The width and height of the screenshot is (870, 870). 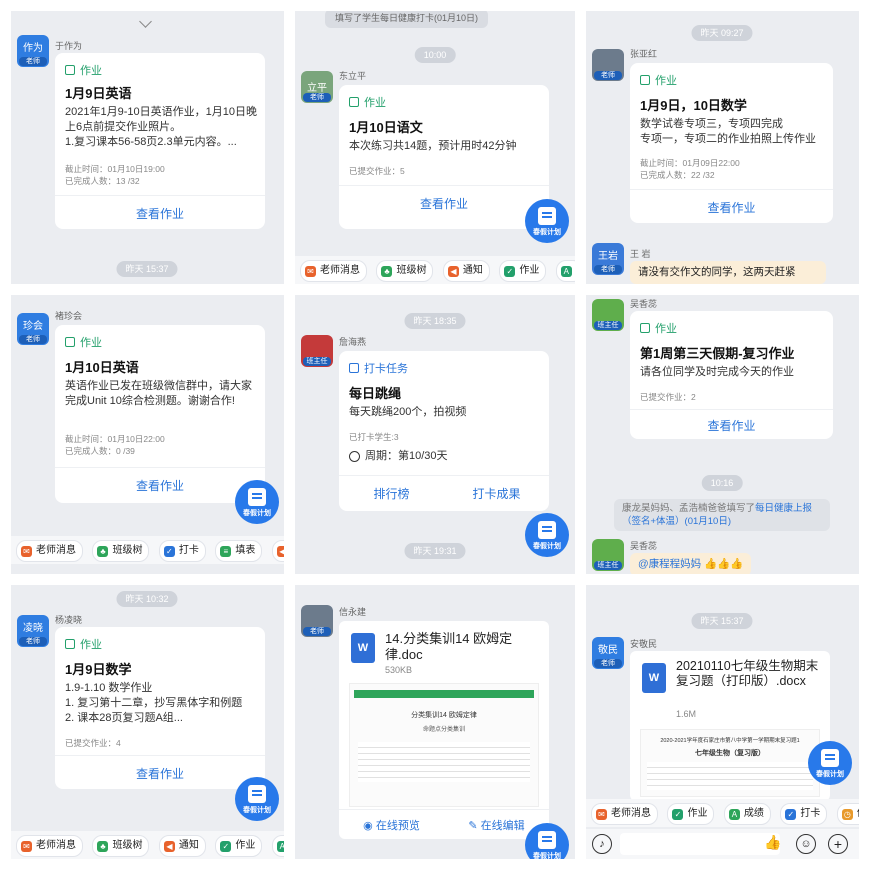 I want to click on message-bubble: 请没有交作文的同学，这两天赶紧, so click(x=728, y=272).